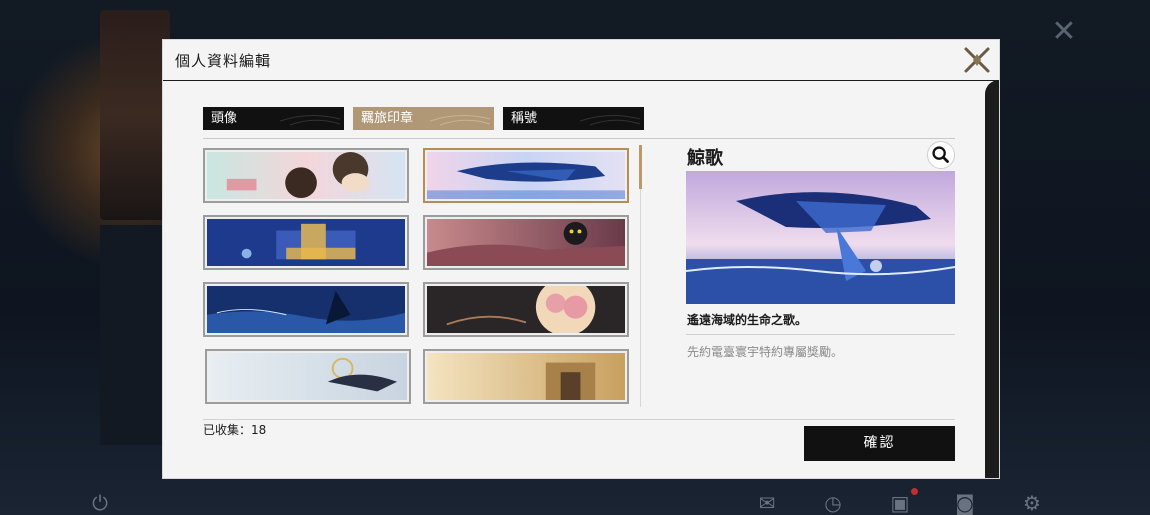  I want to click on clock-icon: ◷, so click(833, 503).